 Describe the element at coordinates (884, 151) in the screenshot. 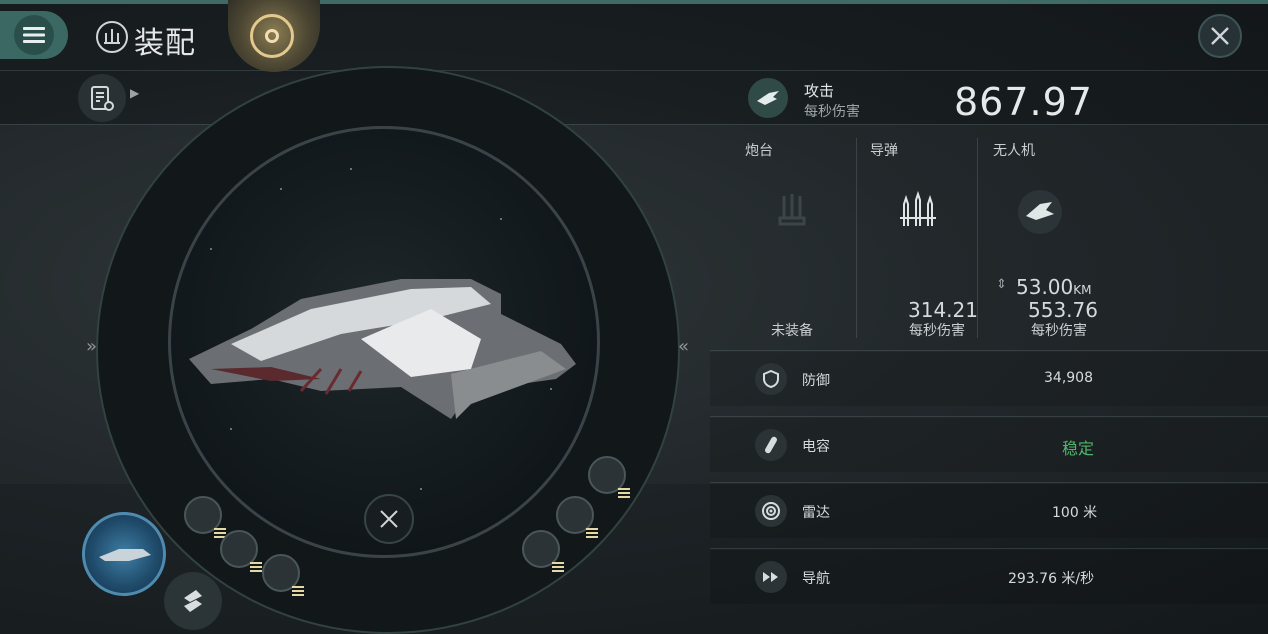

I see `missile-label: 导弹` at that location.